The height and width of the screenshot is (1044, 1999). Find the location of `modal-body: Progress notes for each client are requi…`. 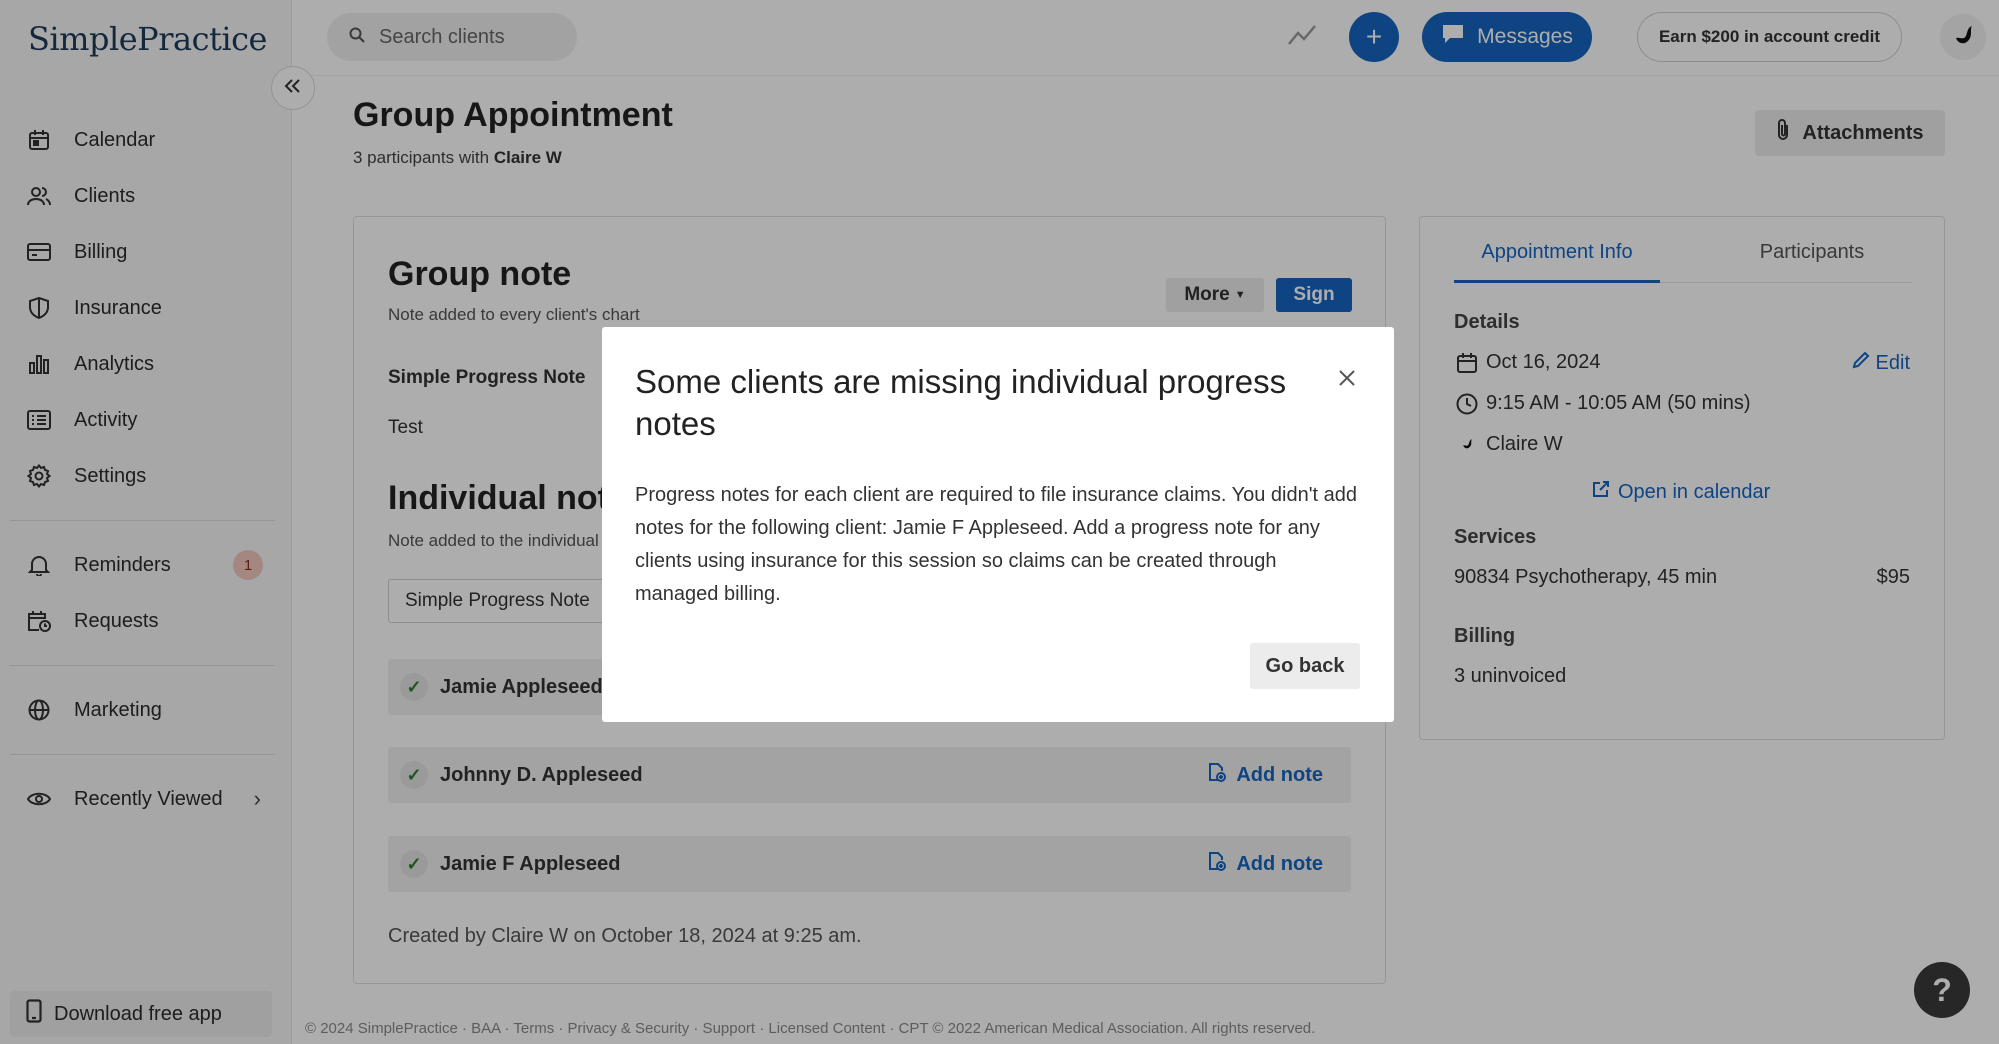

modal-body: Progress notes for each client are requi… is located at coordinates (996, 544).